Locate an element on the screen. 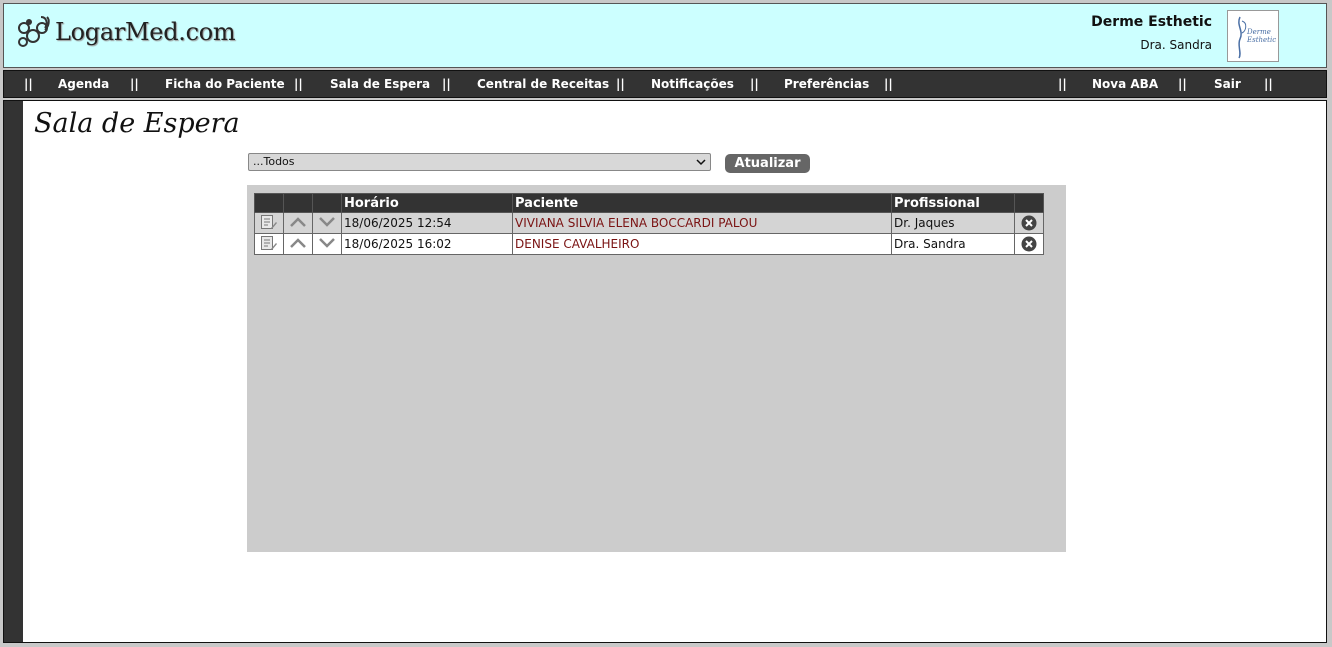  professional-cell: Dr. Jaques is located at coordinates (953, 223).